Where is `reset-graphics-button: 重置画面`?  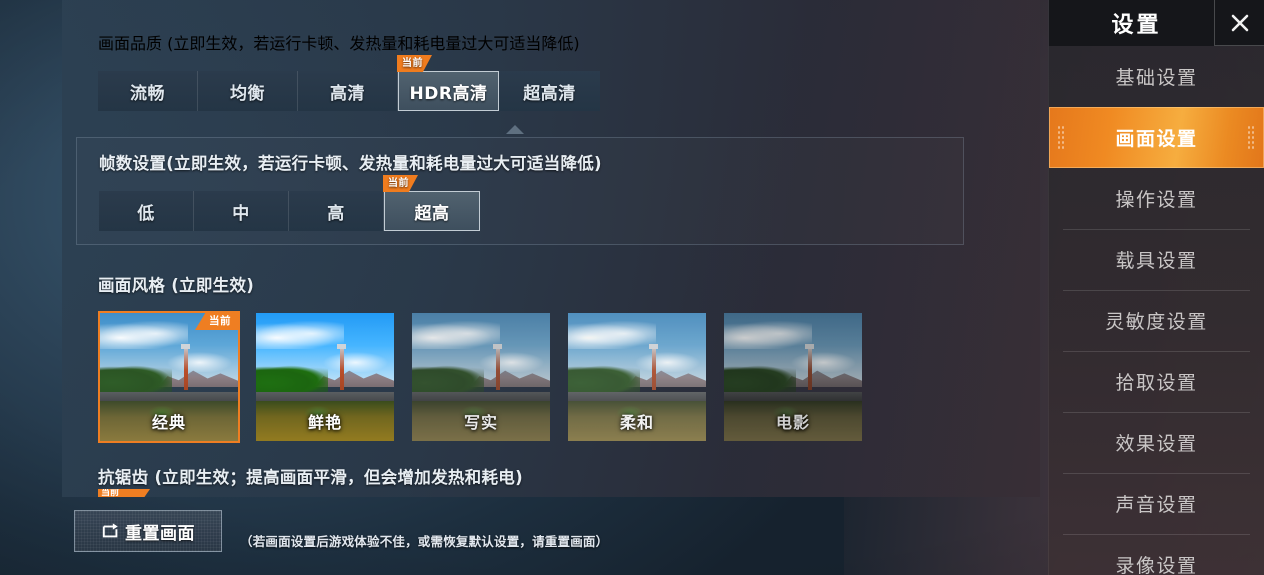
reset-graphics-button: 重置画面 is located at coordinates (148, 531).